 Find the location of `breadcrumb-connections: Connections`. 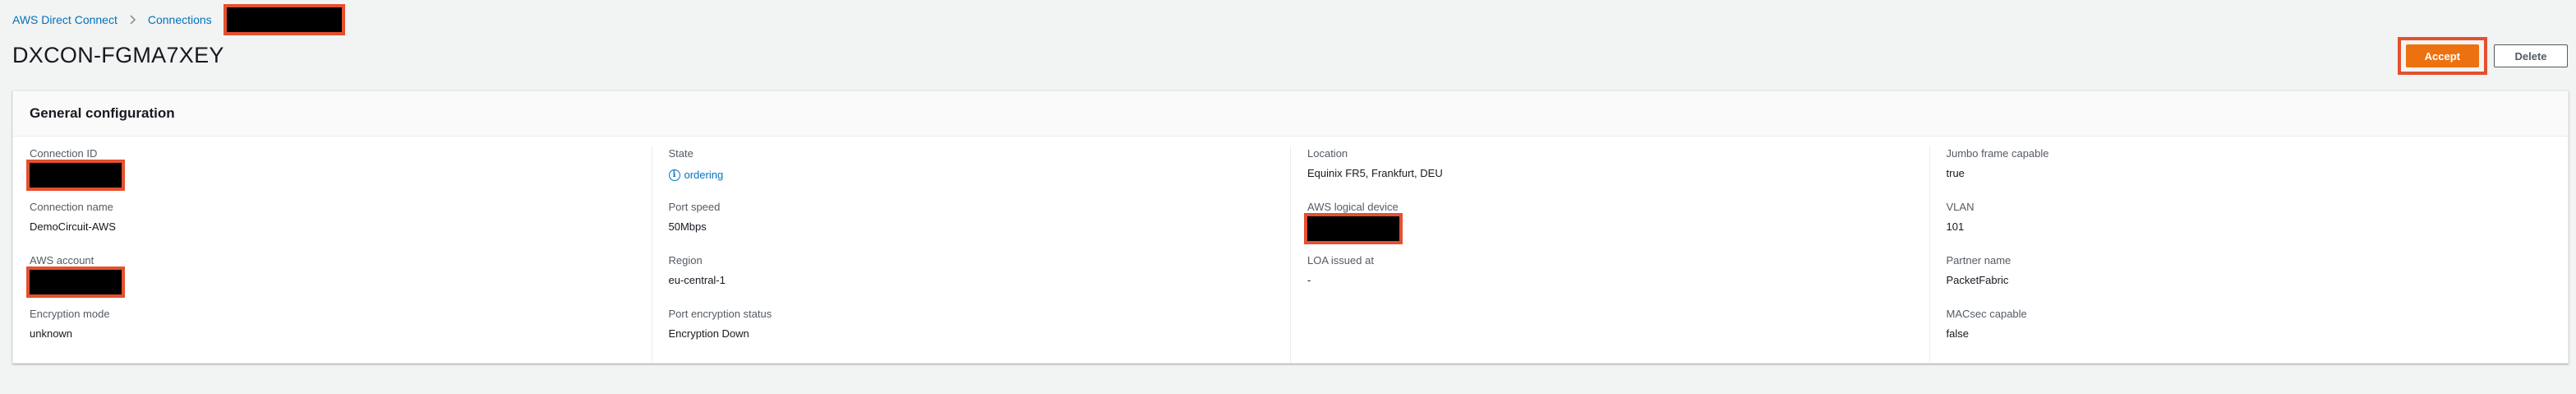

breadcrumb-connections: Connections is located at coordinates (180, 19).